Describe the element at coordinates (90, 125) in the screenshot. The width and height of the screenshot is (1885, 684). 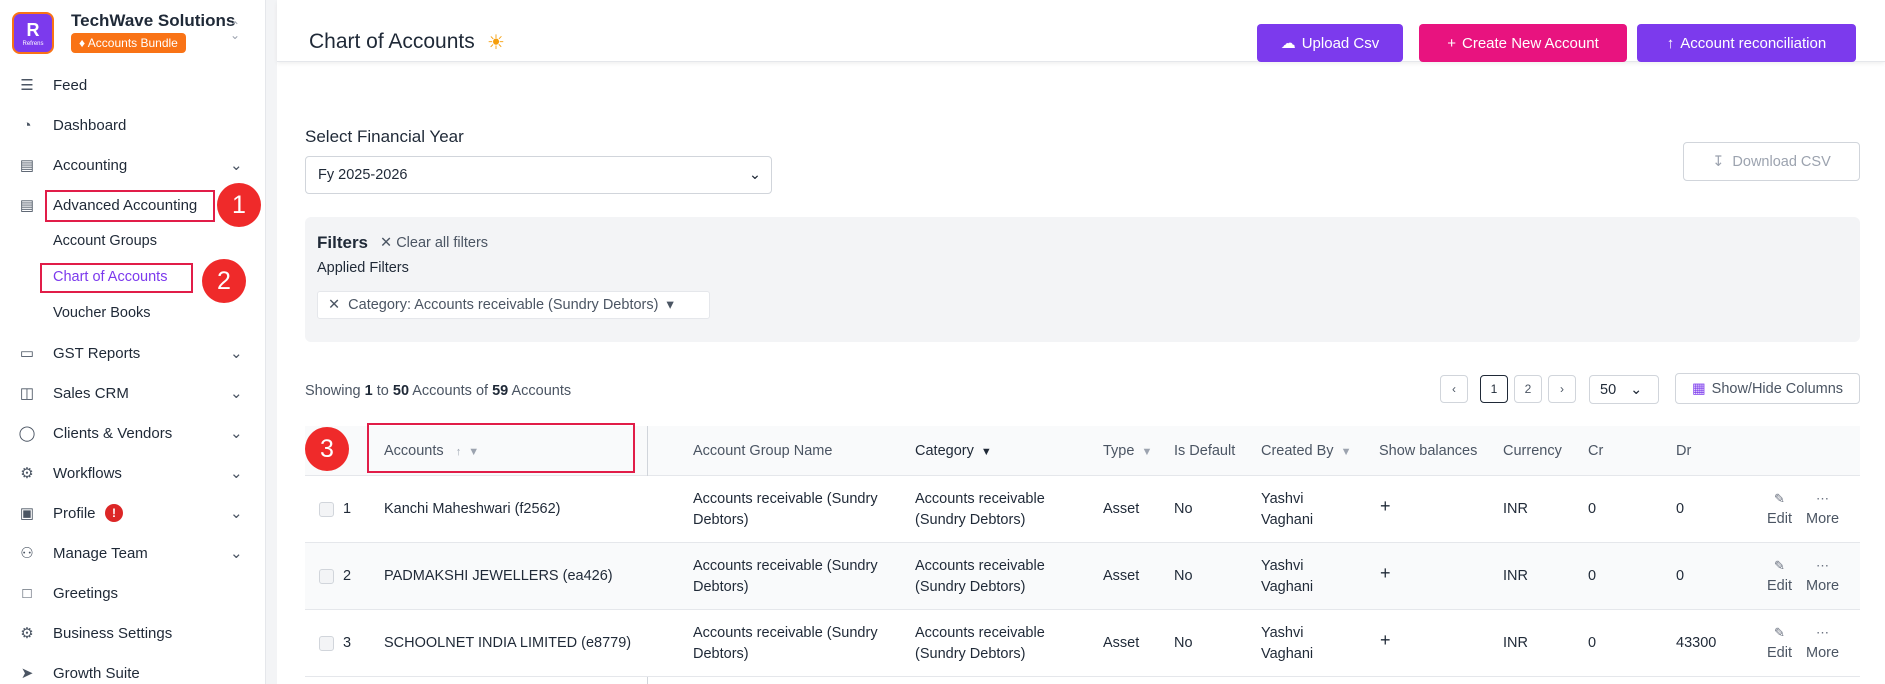
I see `sidebar-item-label: Dashboard` at that location.